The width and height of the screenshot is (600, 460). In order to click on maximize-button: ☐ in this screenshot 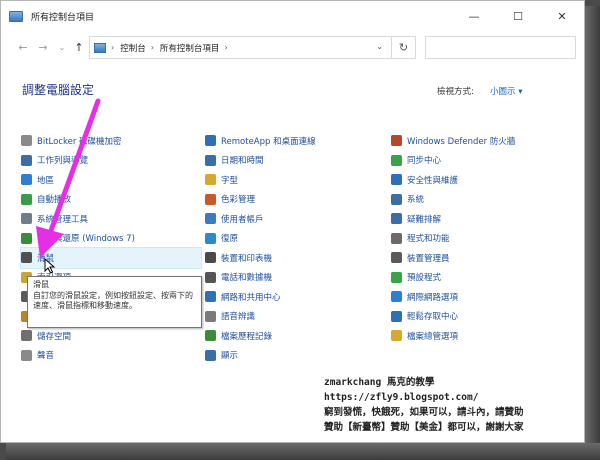, I will do `click(518, 16)`.